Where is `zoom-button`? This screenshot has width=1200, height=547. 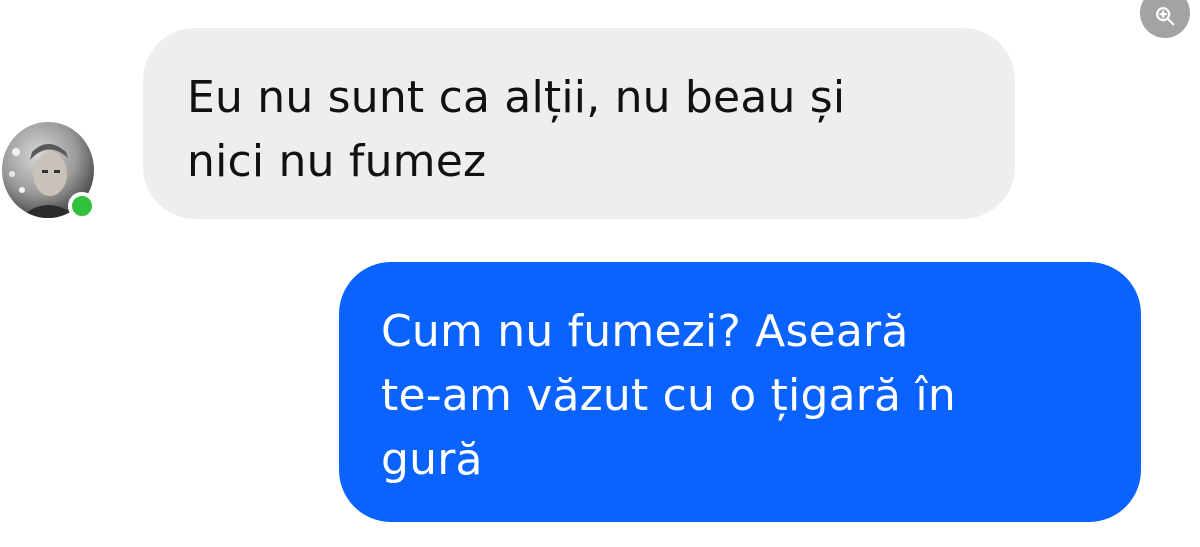 zoom-button is located at coordinates (1165, 19).